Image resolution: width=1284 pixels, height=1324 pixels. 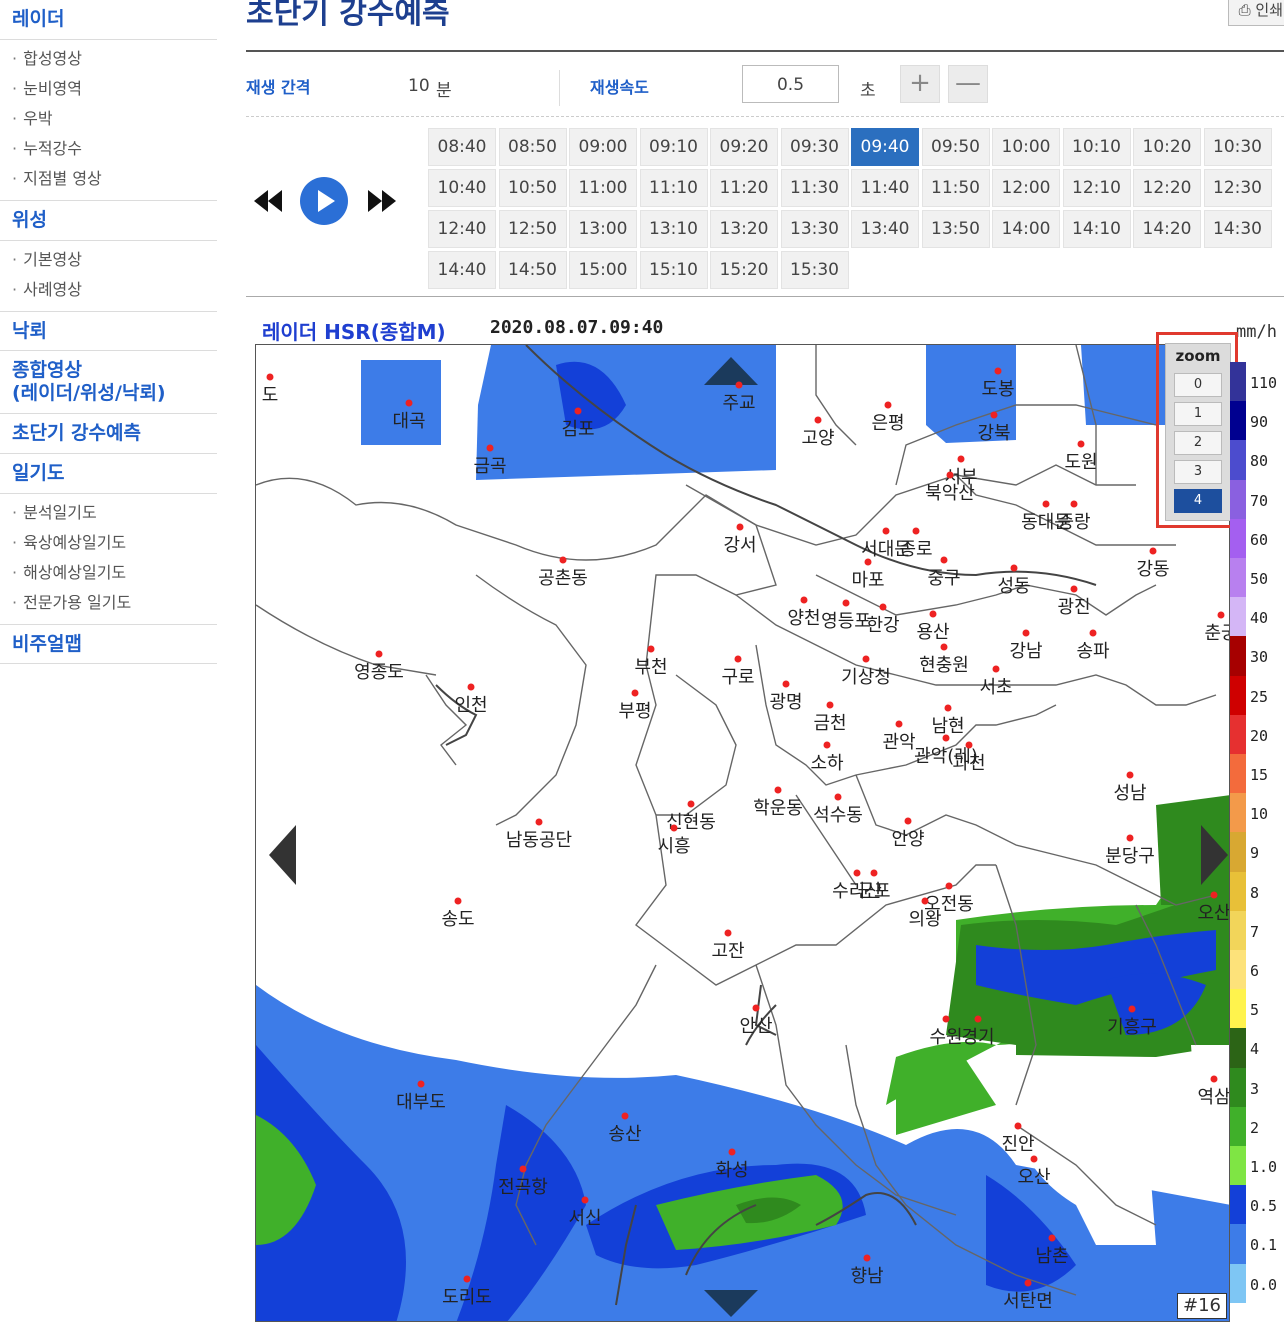 I want to click on place-label: 송산, so click(x=625, y=1134).